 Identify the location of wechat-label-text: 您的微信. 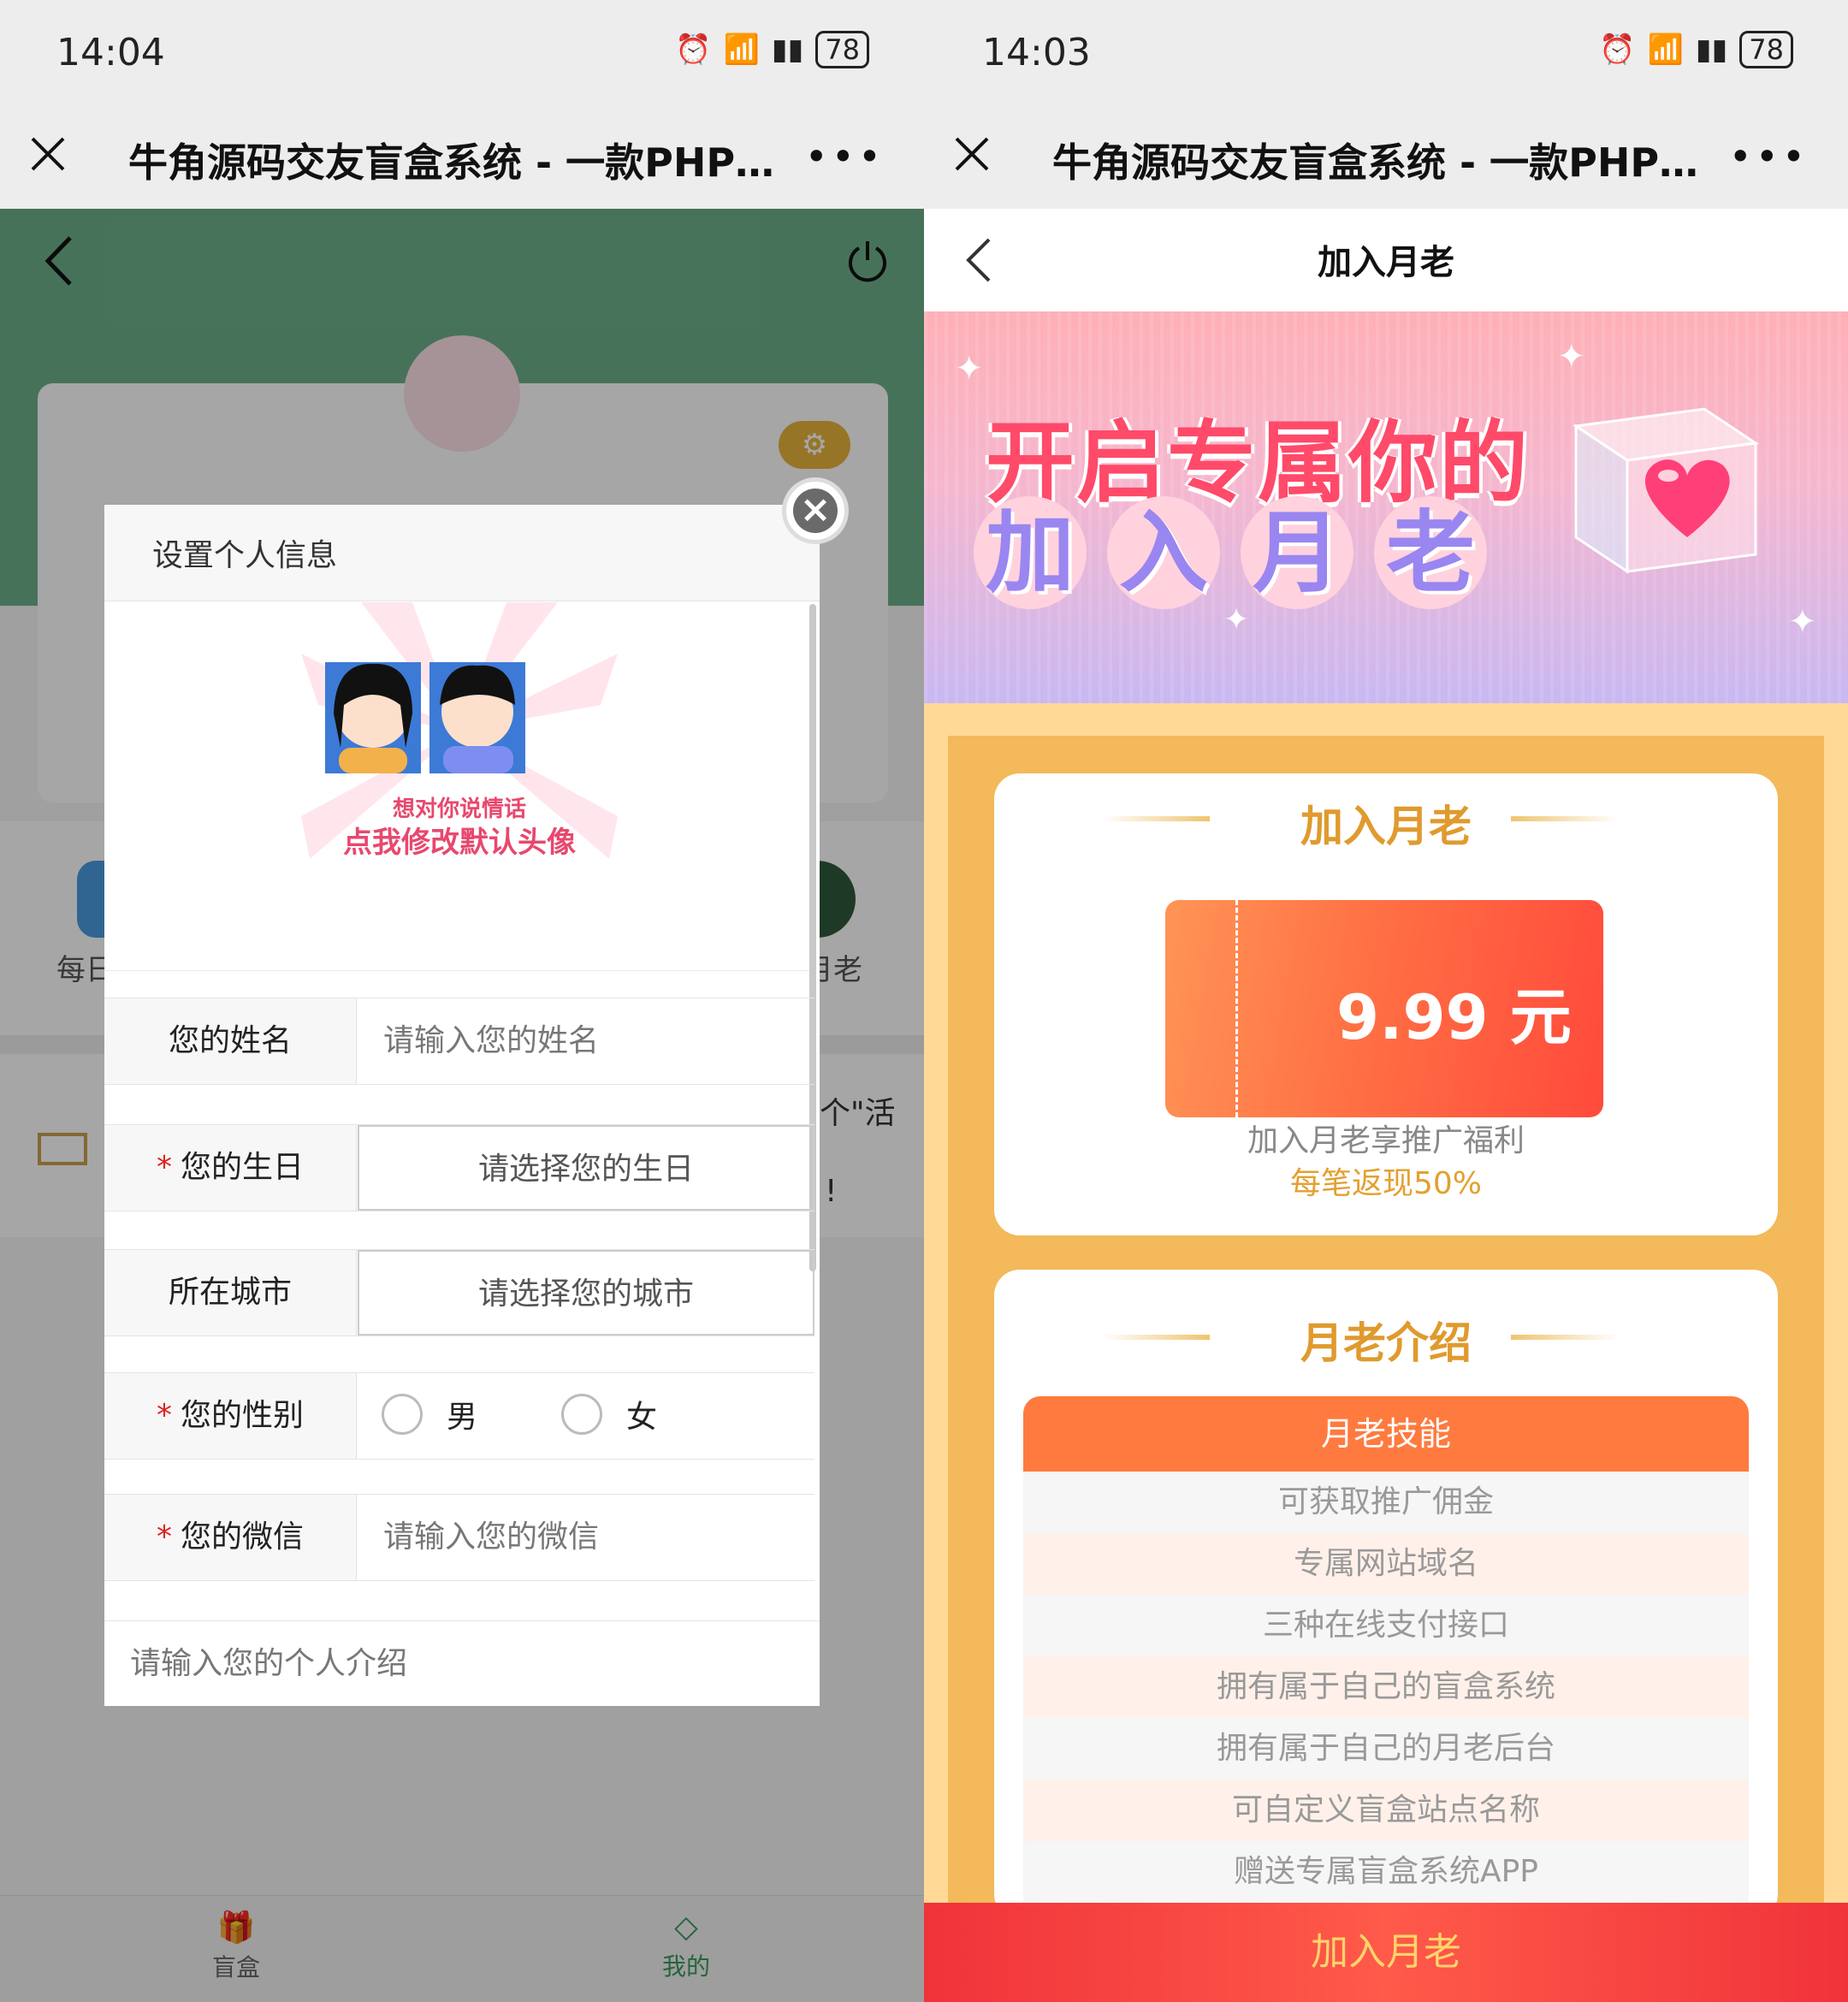
(242, 1537).